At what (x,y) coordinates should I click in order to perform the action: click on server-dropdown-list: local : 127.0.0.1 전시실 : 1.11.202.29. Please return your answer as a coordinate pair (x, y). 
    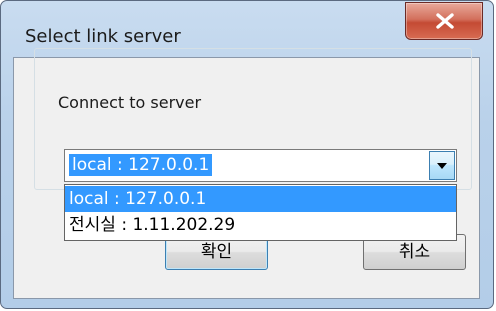
    Looking at the image, I should click on (260, 212).